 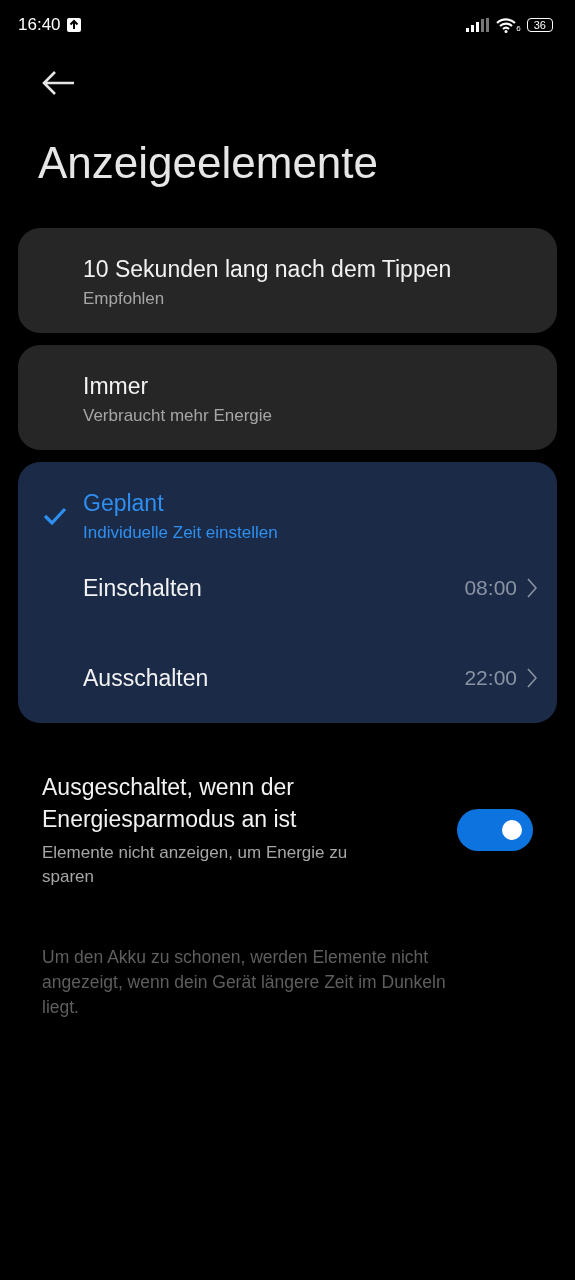 I want to click on option-subtitle: Individuelle Zeit einstellen, so click(x=181, y=533).